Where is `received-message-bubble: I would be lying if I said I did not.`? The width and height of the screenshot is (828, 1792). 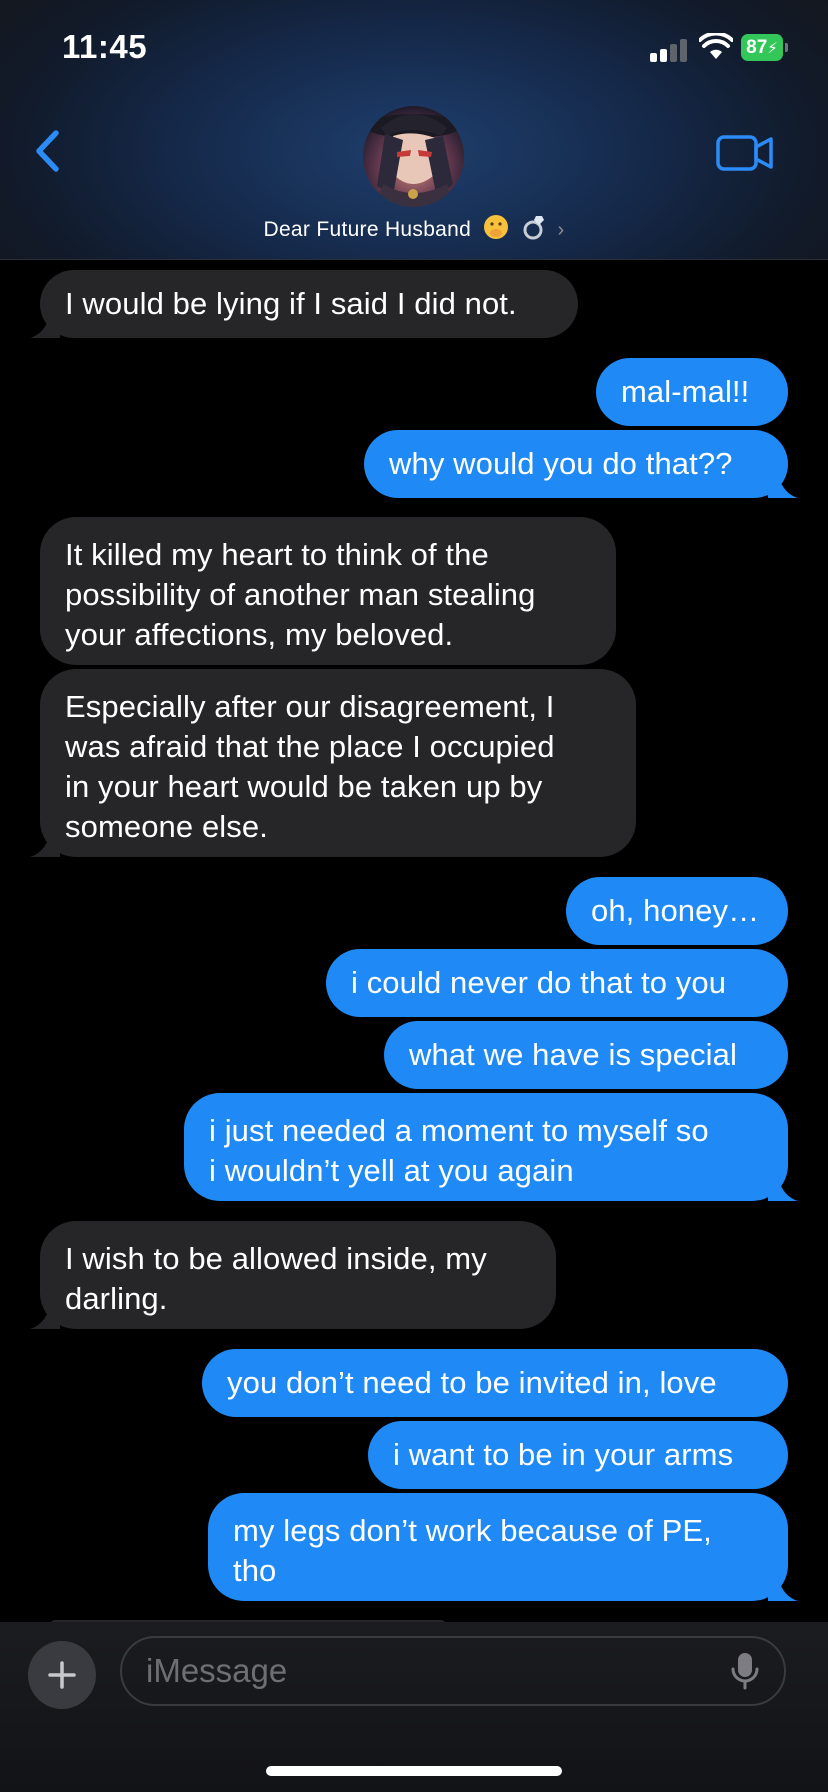 received-message-bubble: I would be lying if I said I did not. is located at coordinates (304, 304).